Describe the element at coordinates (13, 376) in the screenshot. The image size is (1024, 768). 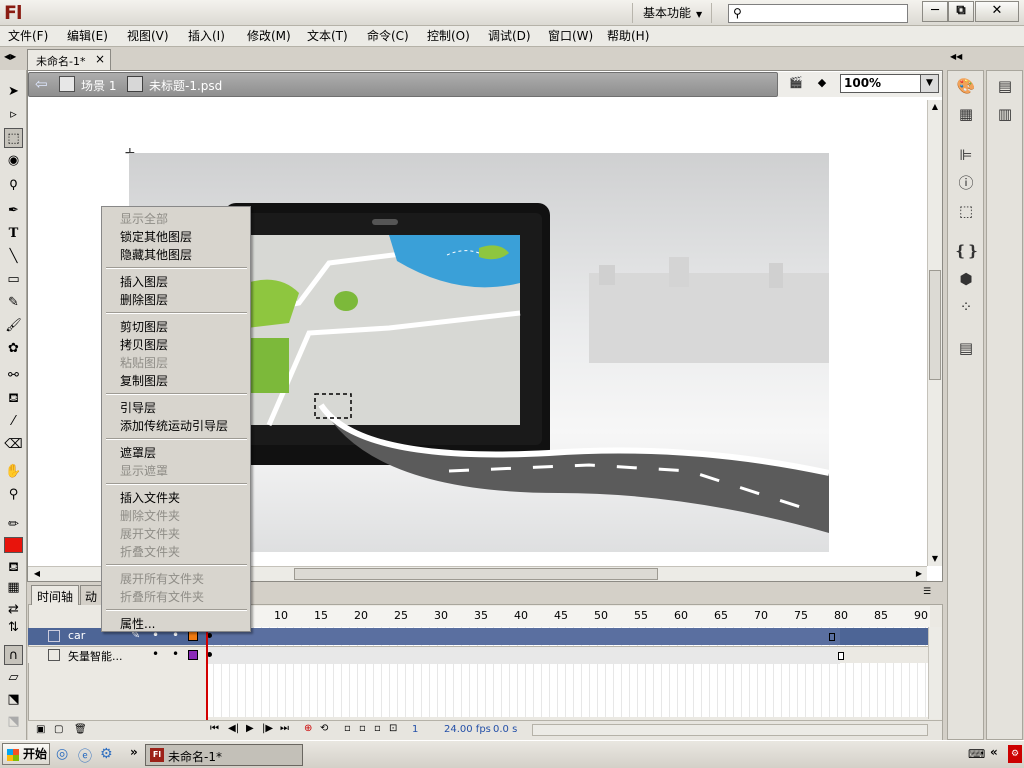
I see `bone-tool-icon: ⚯` at that location.